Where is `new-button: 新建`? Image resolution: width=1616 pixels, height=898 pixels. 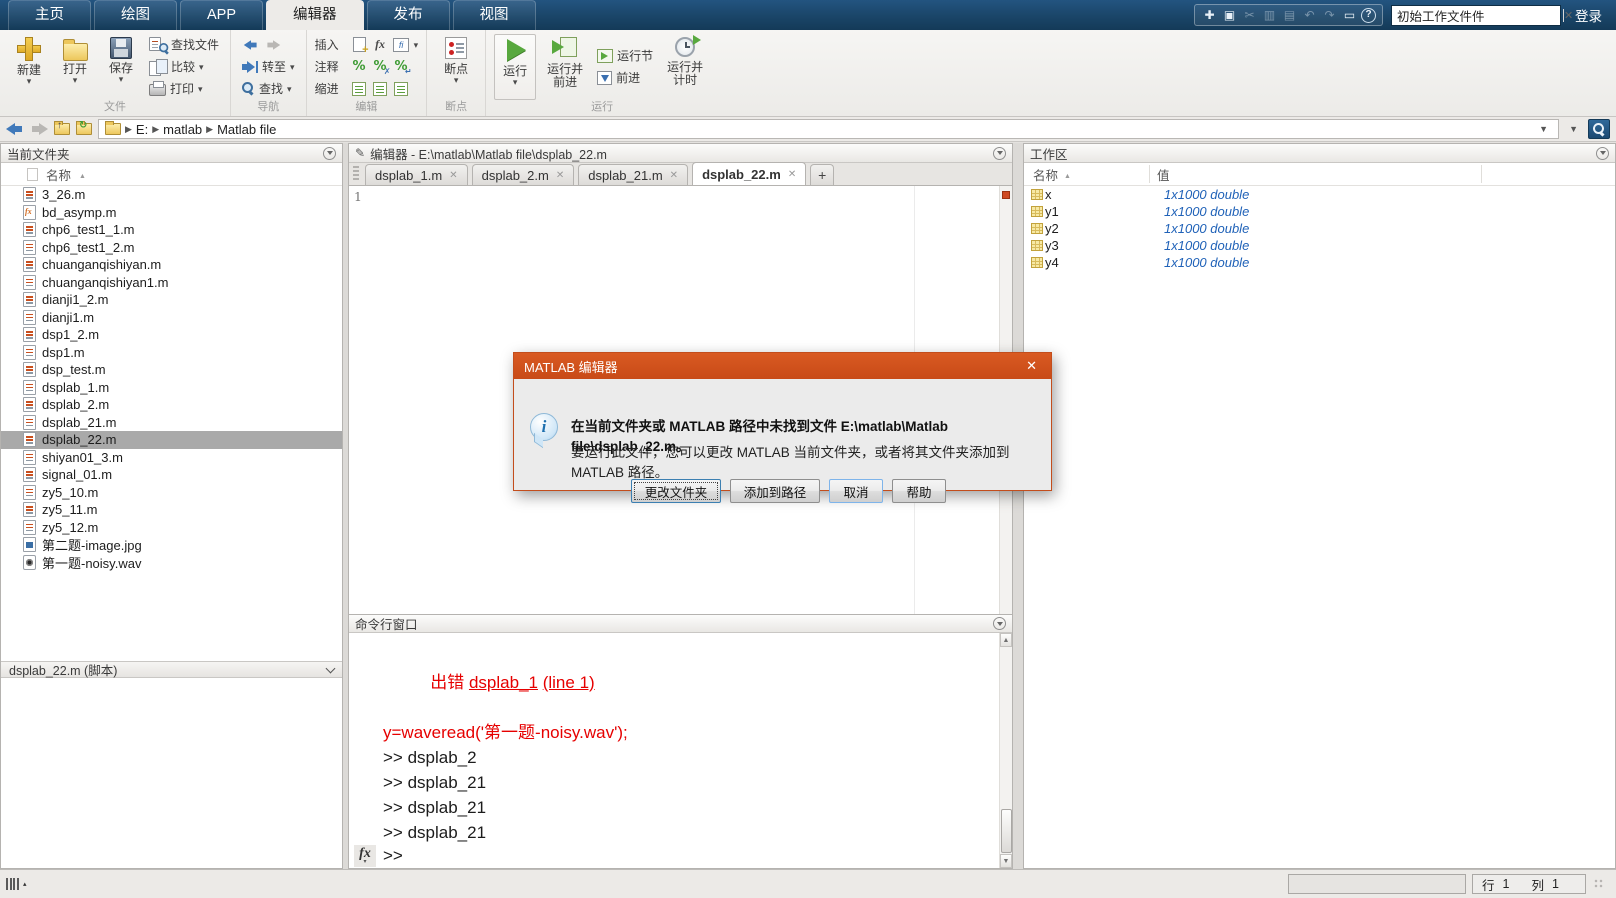 new-button: 新建 is located at coordinates (29, 67).